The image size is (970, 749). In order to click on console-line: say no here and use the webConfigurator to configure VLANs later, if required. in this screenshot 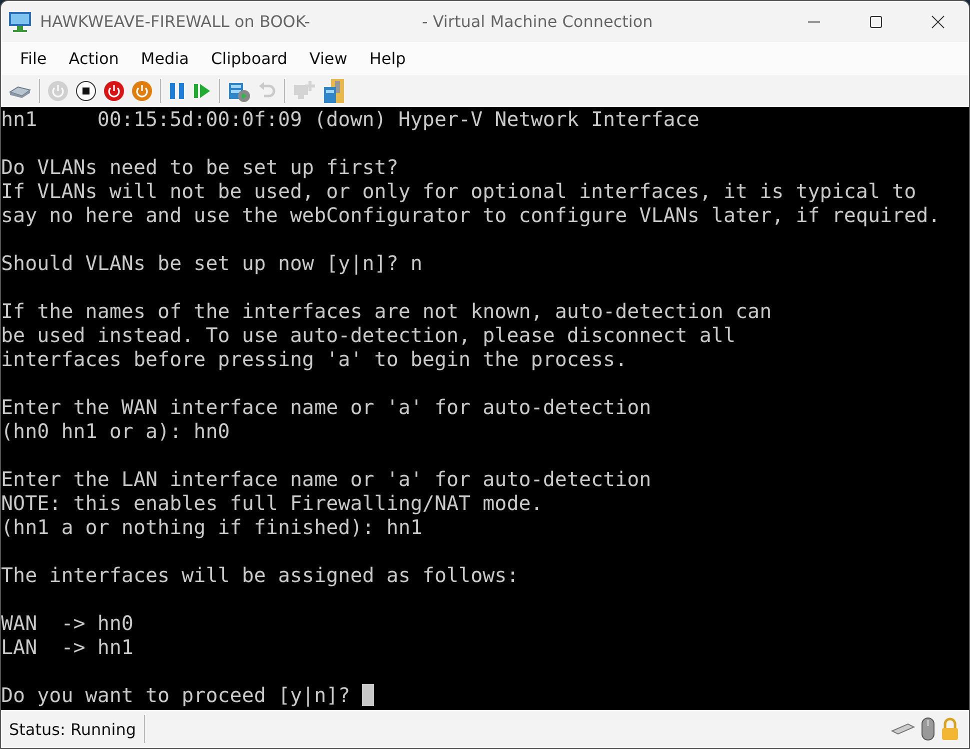, I will do `click(470, 215)`.